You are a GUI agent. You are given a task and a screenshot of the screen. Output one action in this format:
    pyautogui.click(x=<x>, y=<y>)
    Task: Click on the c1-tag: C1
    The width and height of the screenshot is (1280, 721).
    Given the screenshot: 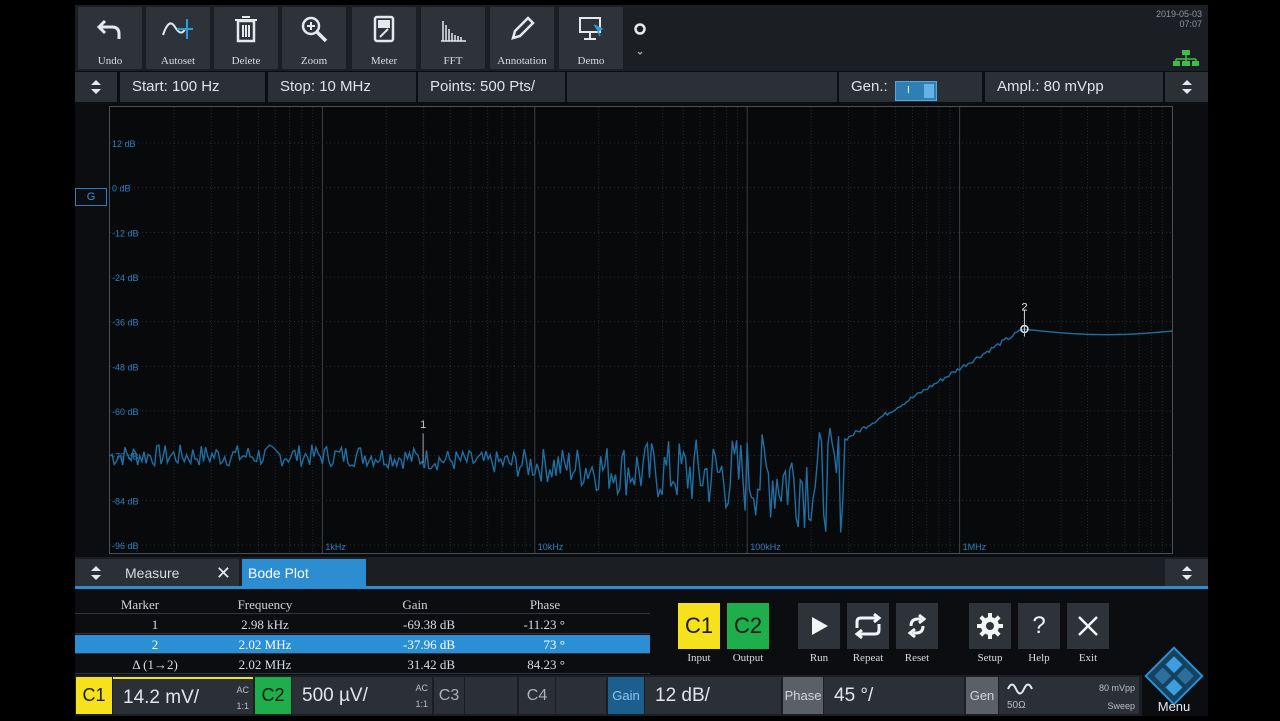 What is the action you would take?
    pyautogui.click(x=94, y=695)
    